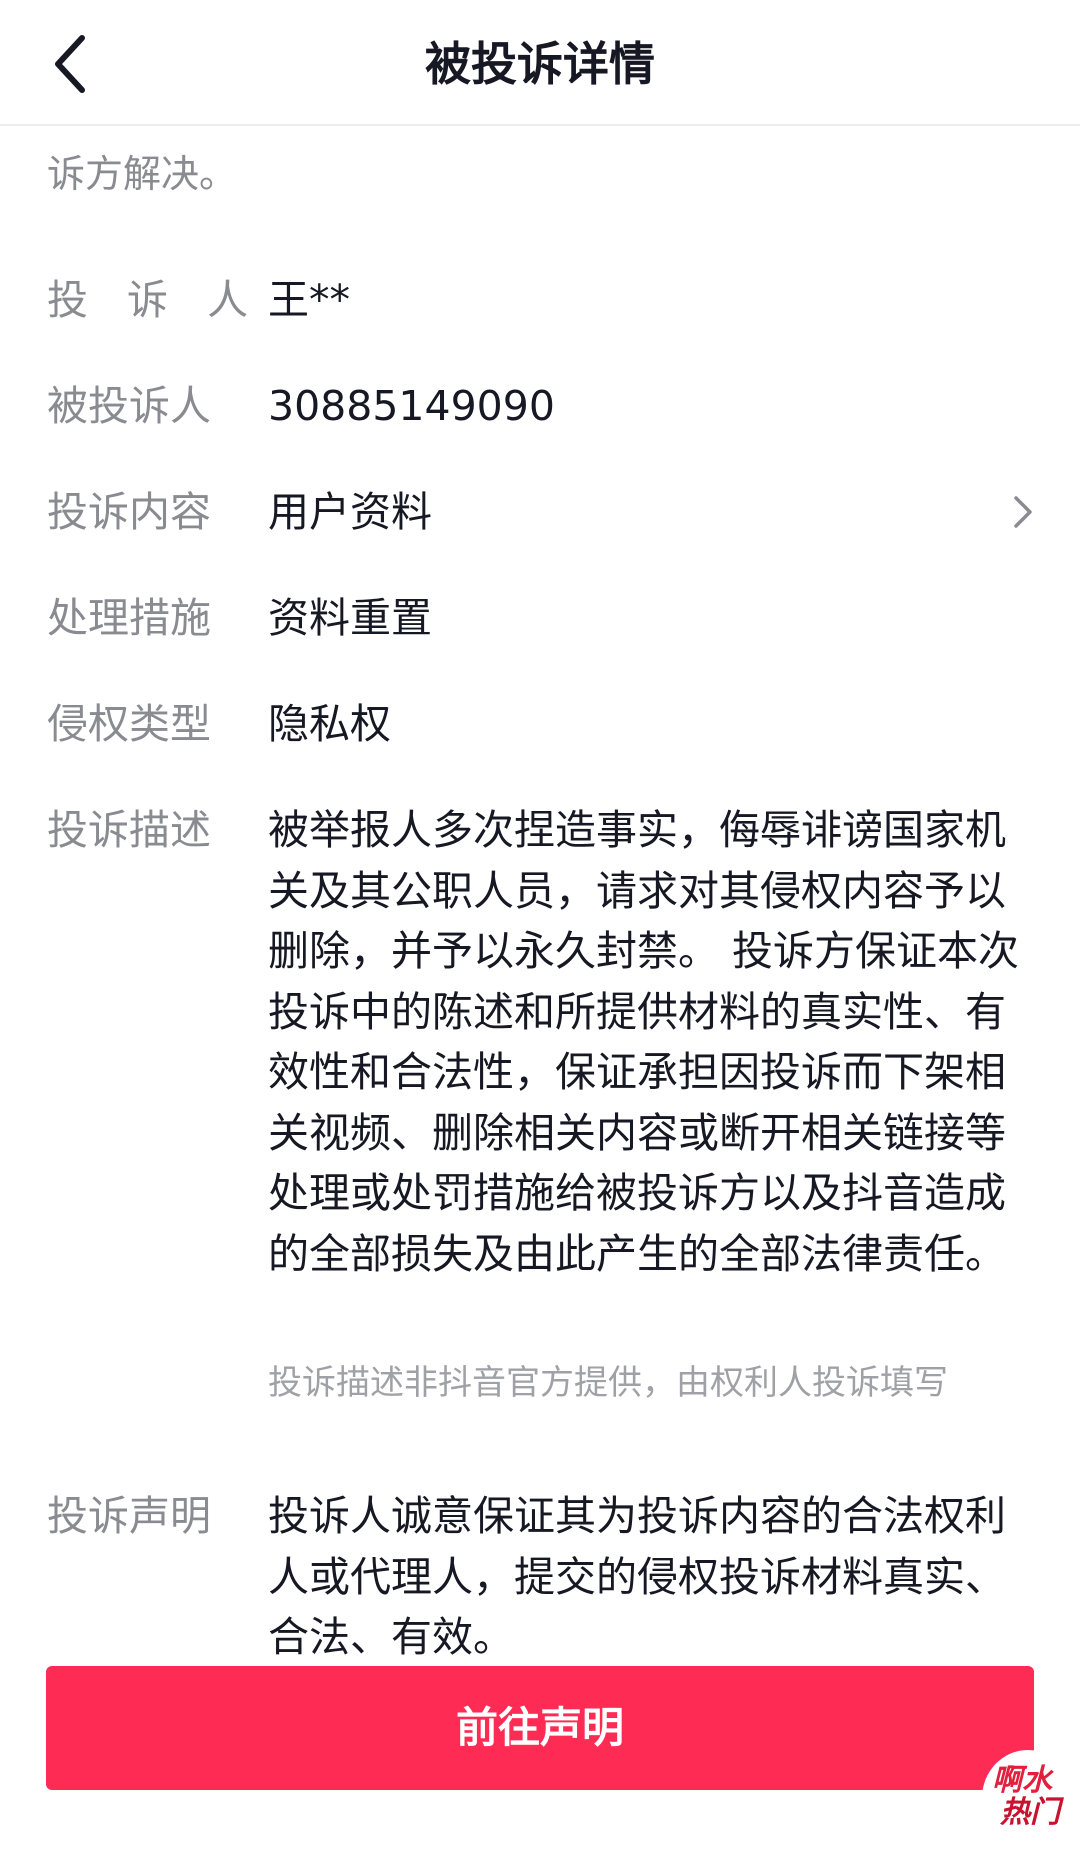 The image size is (1080, 1849). What do you see at coordinates (129, 618) in the screenshot?
I see `field-label: 处理措施` at bounding box center [129, 618].